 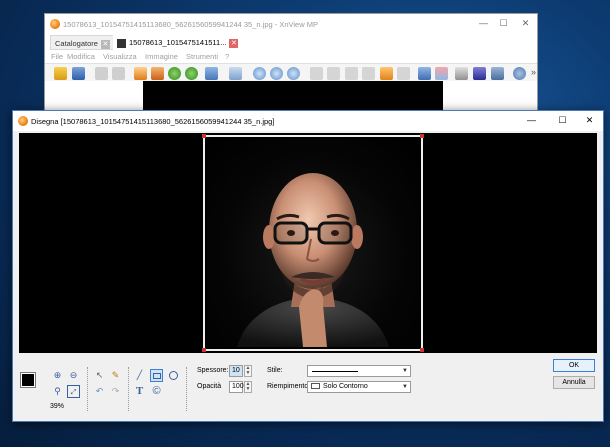 What do you see at coordinates (574, 382) in the screenshot?
I see `cancel-button: Annulla` at bounding box center [574, 382].